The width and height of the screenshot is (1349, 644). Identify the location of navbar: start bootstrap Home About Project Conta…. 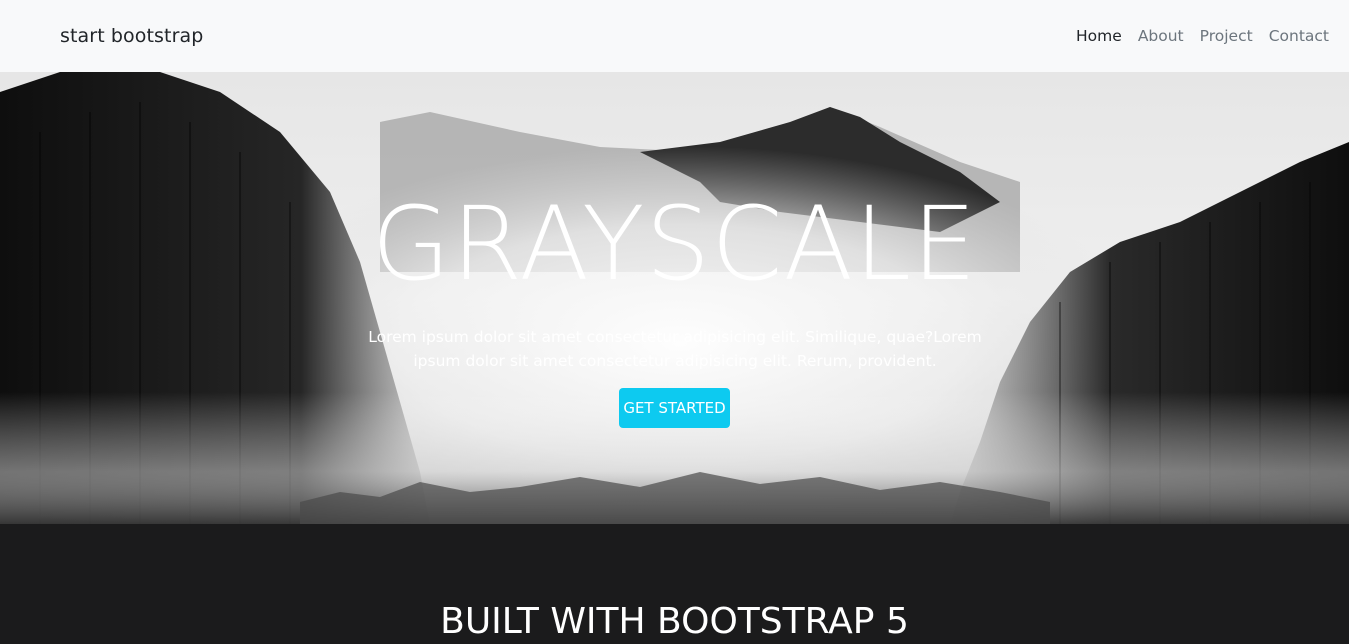
(674, 36).